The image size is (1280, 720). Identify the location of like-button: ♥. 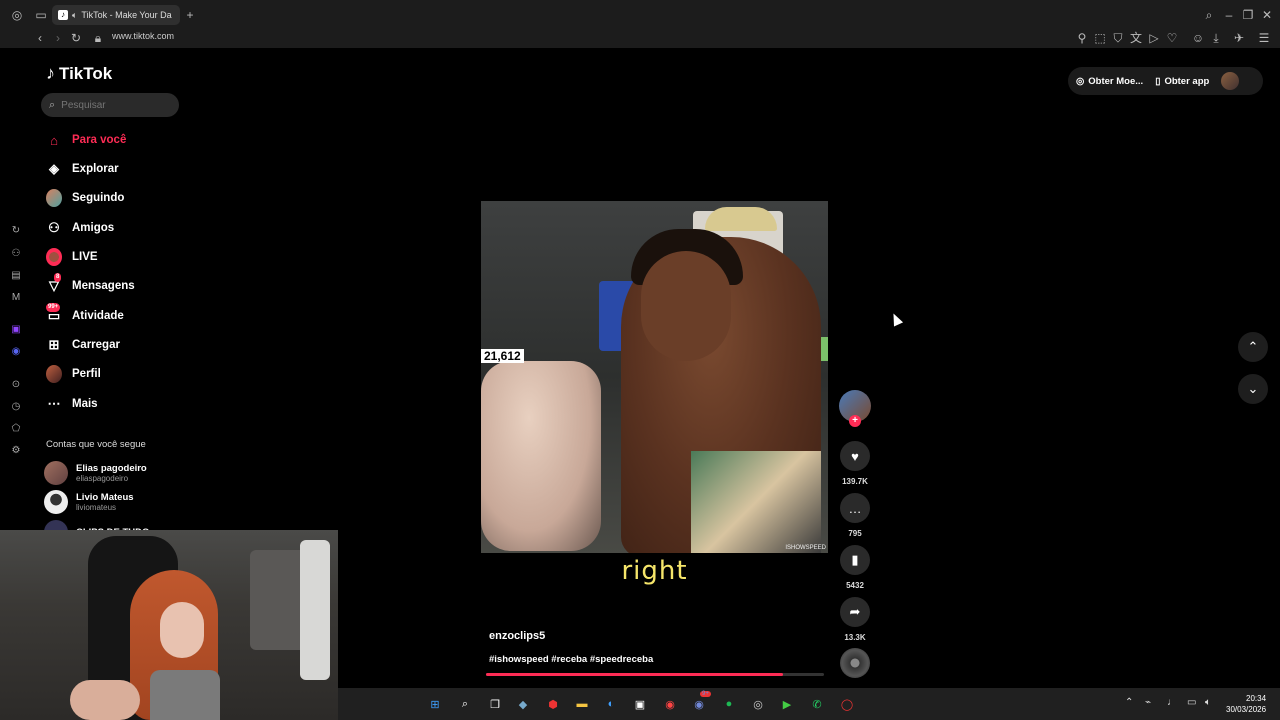
(855, 456).